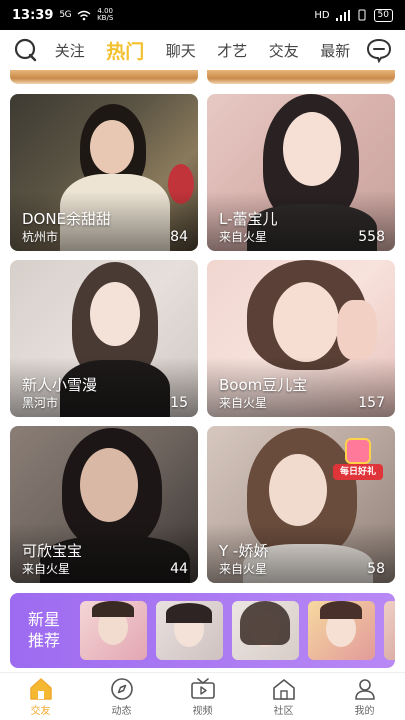  I want to click on streamer-card: Boom豆儿宝 来自火星 157, so click(301, 338).